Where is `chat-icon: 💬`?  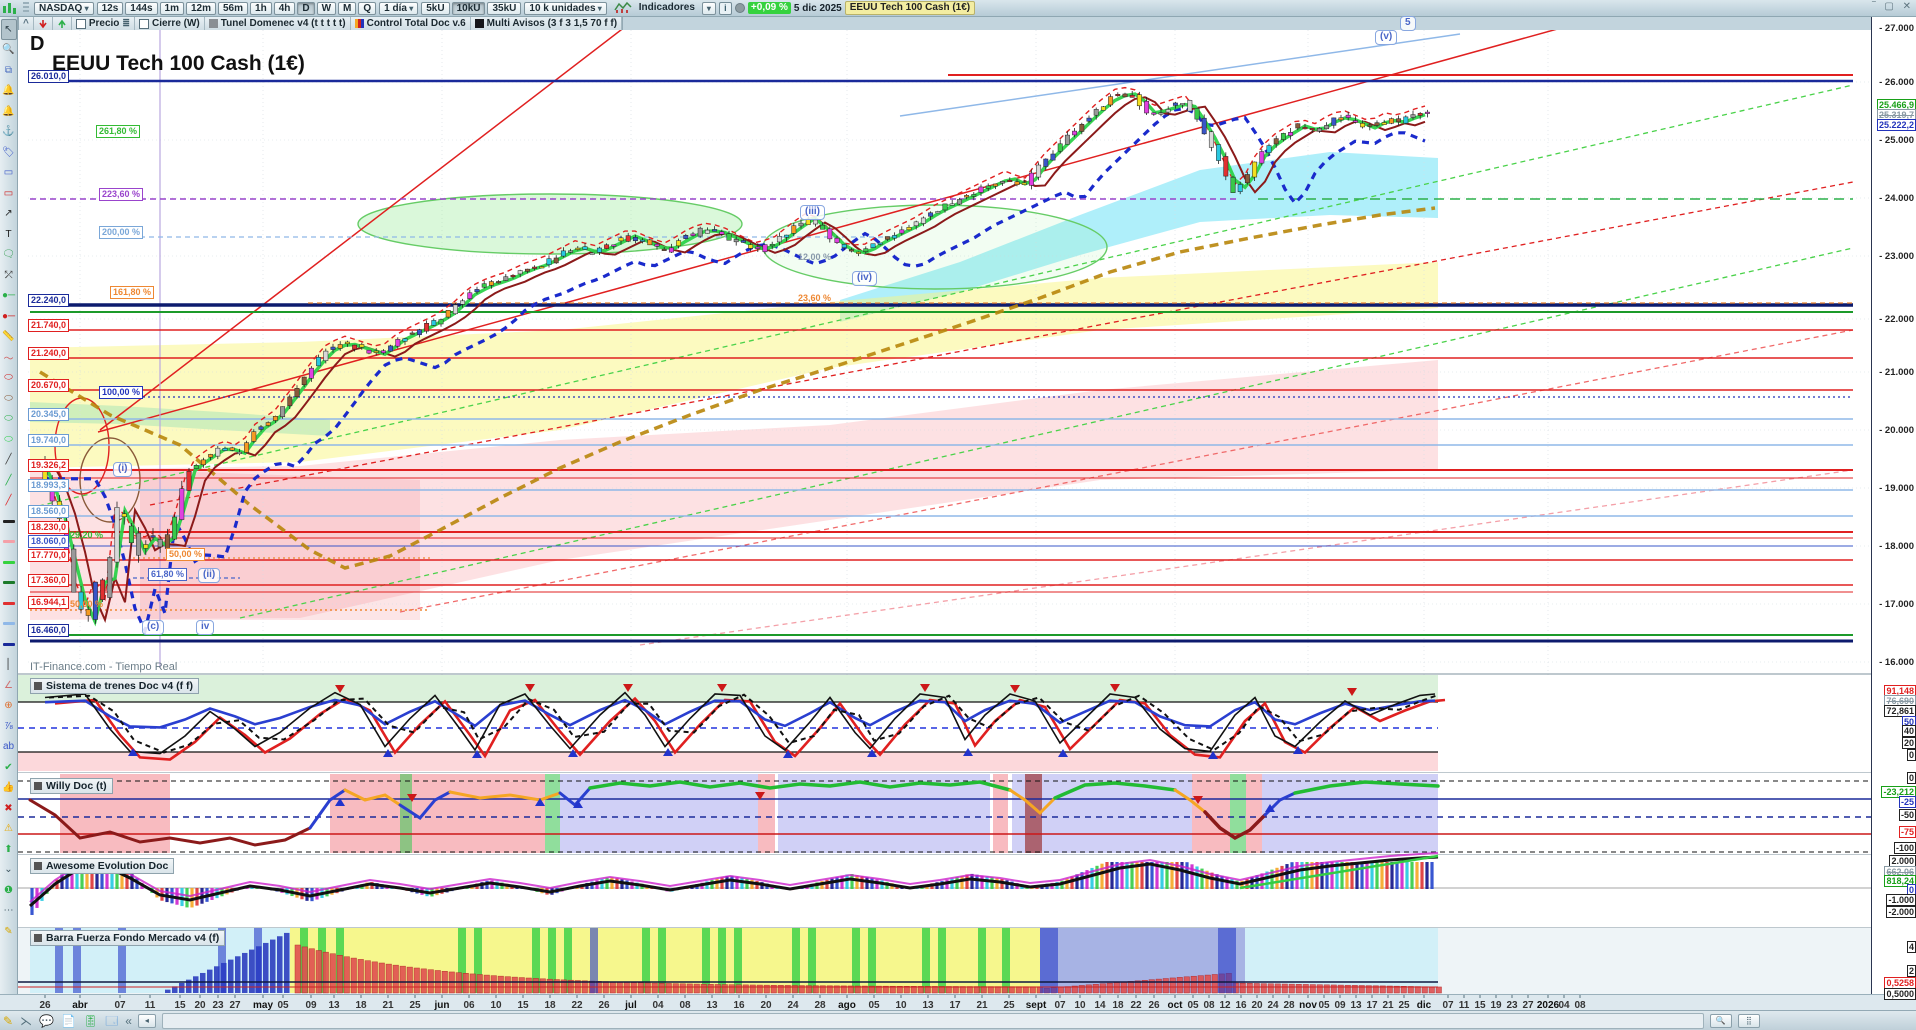 chat-icon: 💬 is located at coordinates (46, 1021).